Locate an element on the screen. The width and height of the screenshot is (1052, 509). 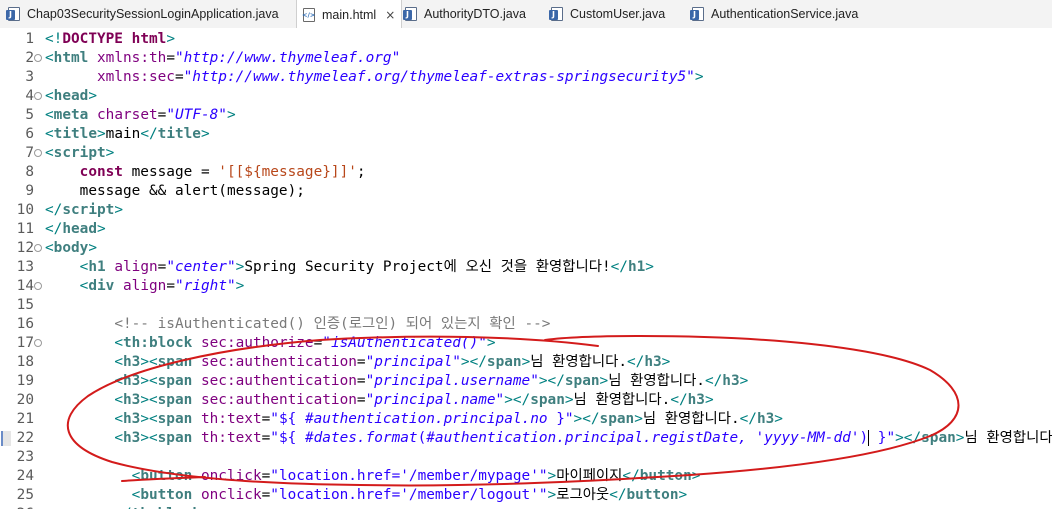
code-line: 10 </script> is located at coordinates (526, 210).